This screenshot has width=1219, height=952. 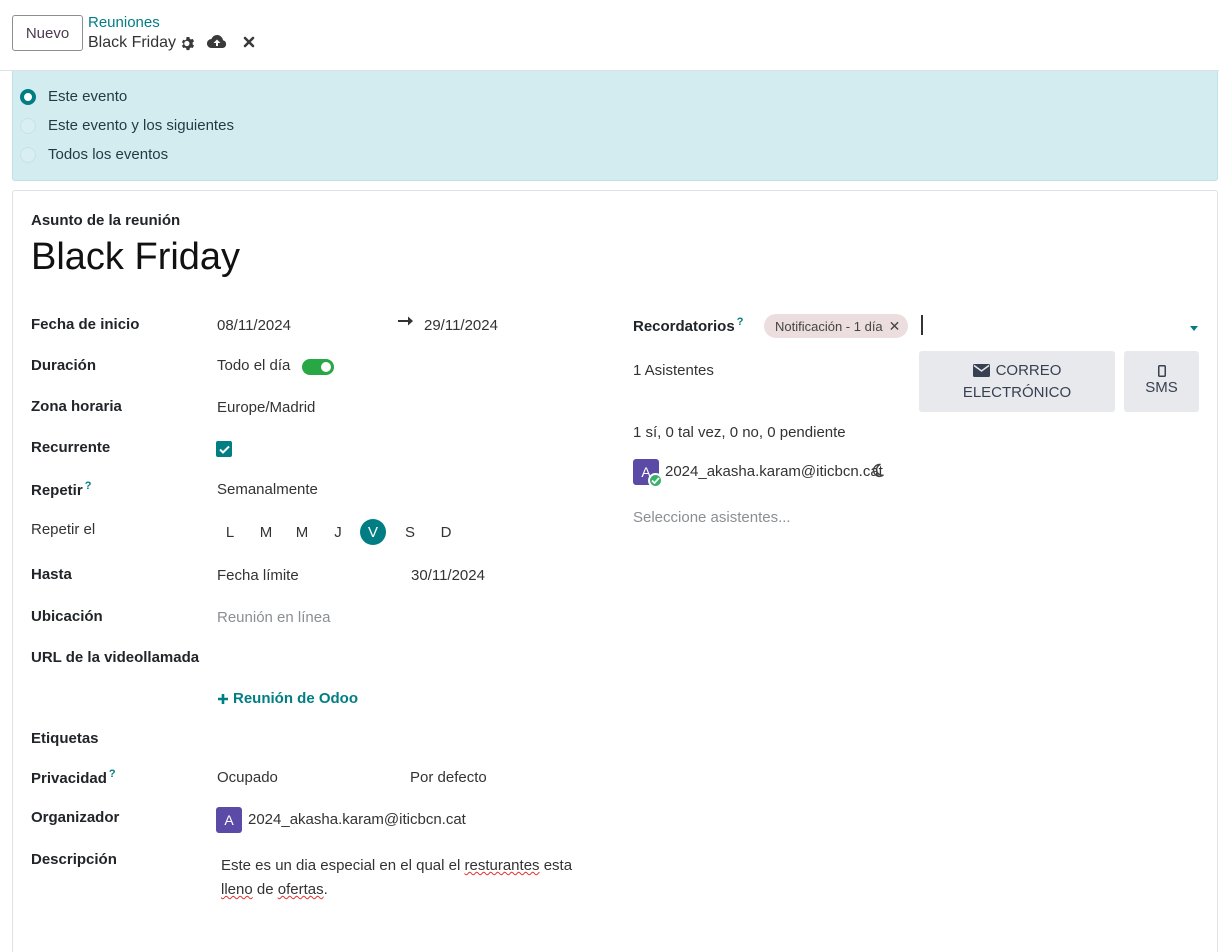 What do you see at coordinates (338, 532) in the screenshot?
I see `weekday-thursday: J` at bounding box center [338, 532].